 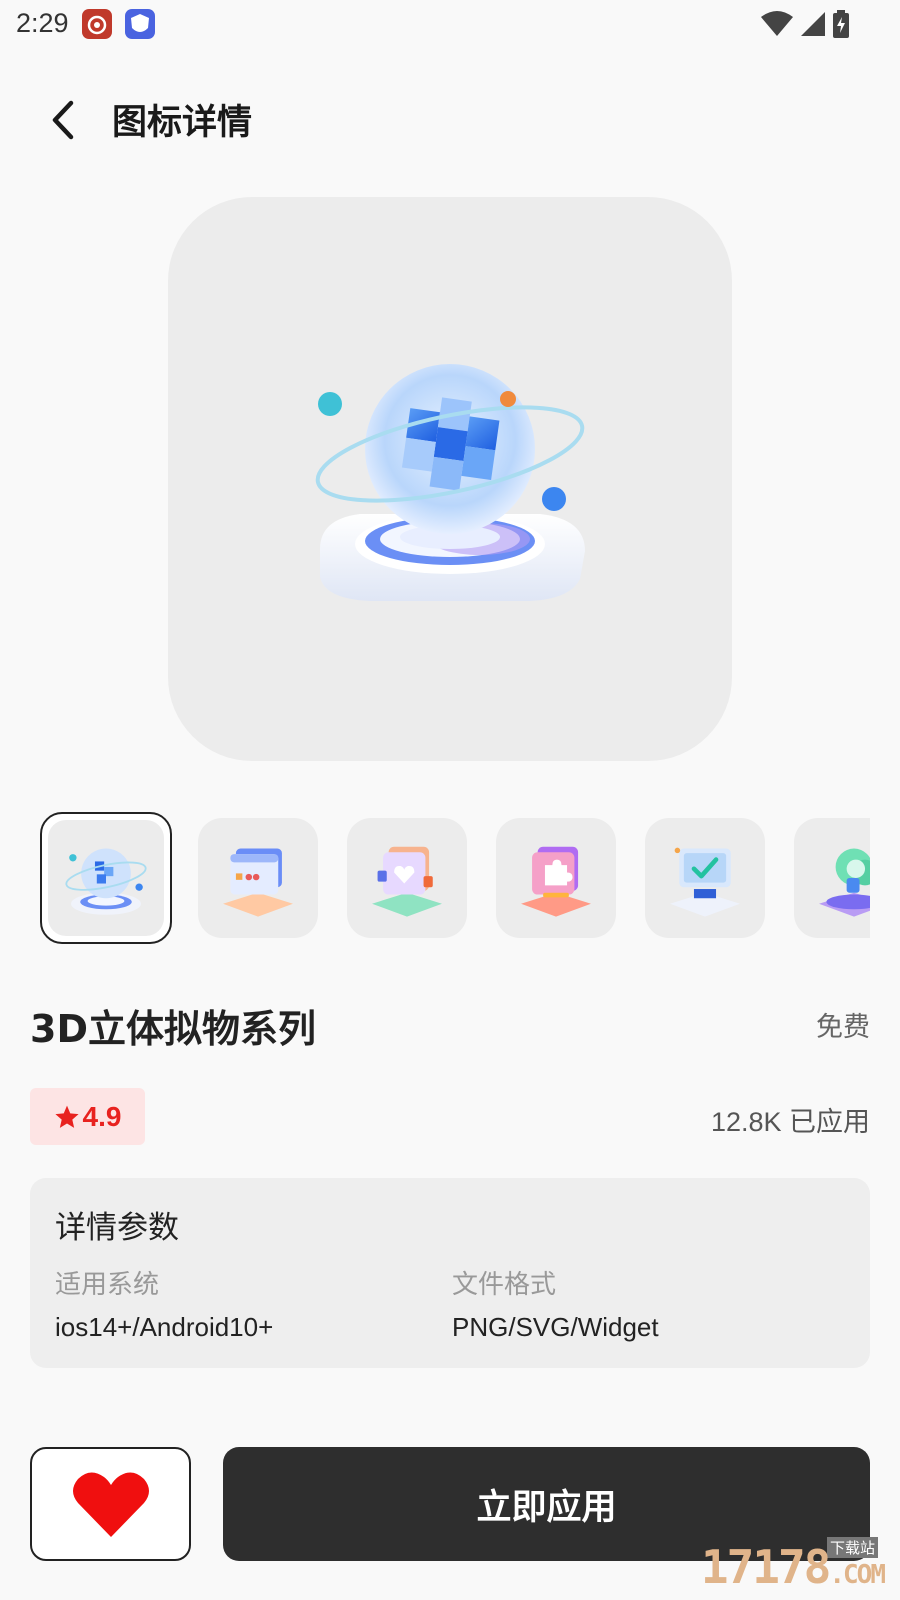 What do you see at coordinates (857, 1575) in the screenshot?
I see `watermark-suffix: .COM` at bounding box center [857, 1575].